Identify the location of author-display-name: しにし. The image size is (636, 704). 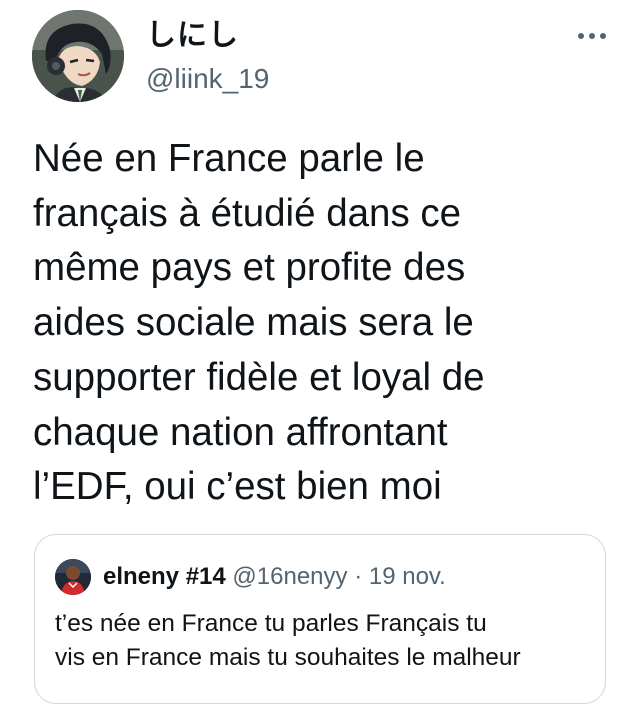
(192, 36).